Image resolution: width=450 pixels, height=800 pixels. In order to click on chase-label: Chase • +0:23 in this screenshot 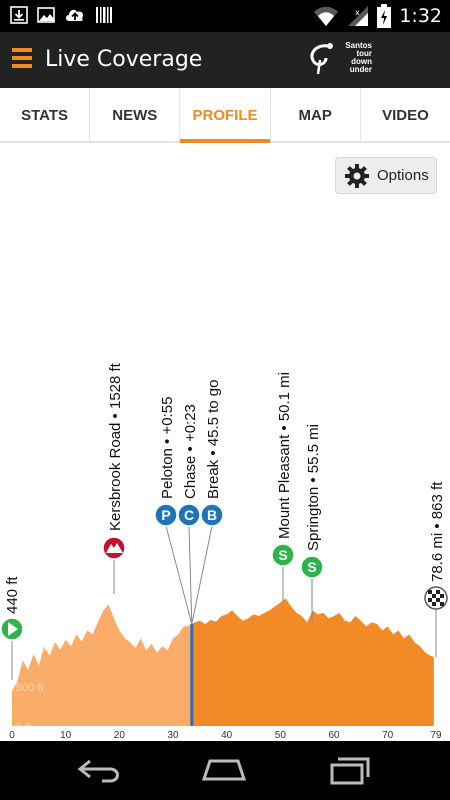, I will do `click(190, 451)`.